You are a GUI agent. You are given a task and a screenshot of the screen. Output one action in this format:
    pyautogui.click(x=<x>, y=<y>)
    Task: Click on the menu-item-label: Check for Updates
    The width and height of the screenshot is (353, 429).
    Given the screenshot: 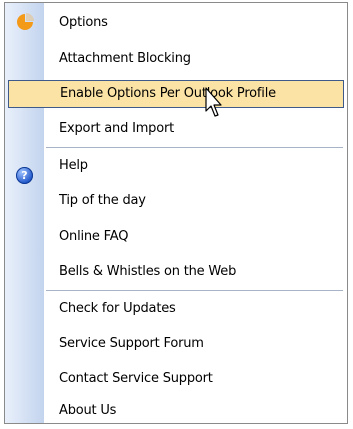 What is the action you would take?
    pyautogui.click(x=117, y=308)
    